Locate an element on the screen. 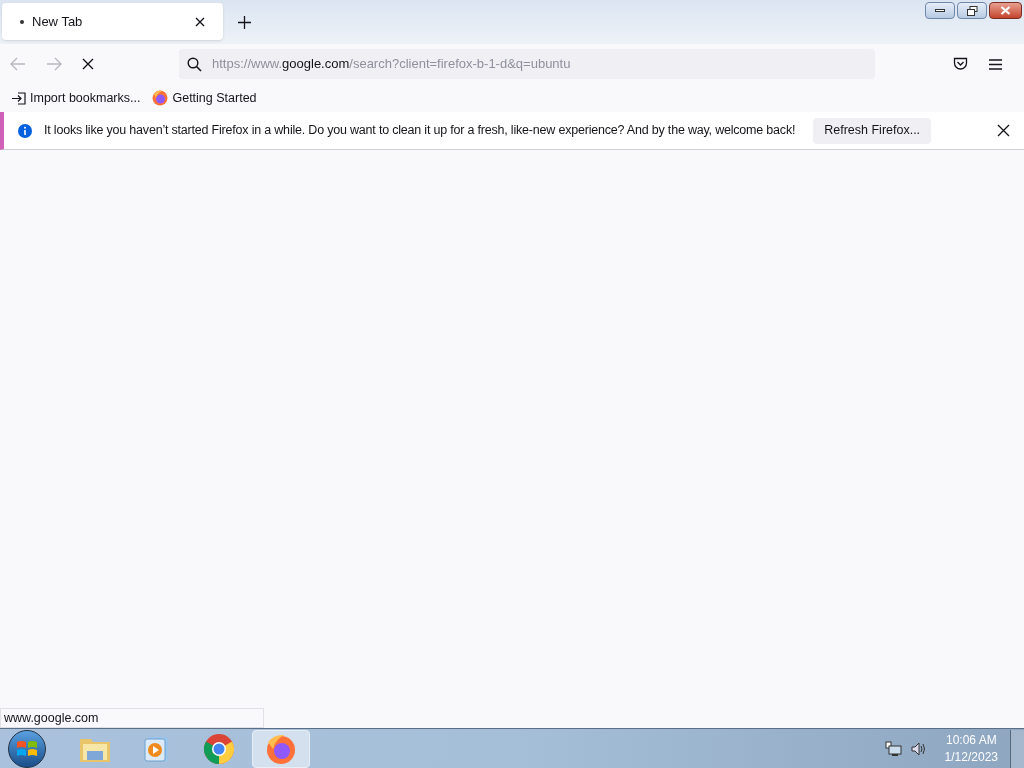 The image size is (1024, 768). restore-icon is located at coordinates (972, 10).